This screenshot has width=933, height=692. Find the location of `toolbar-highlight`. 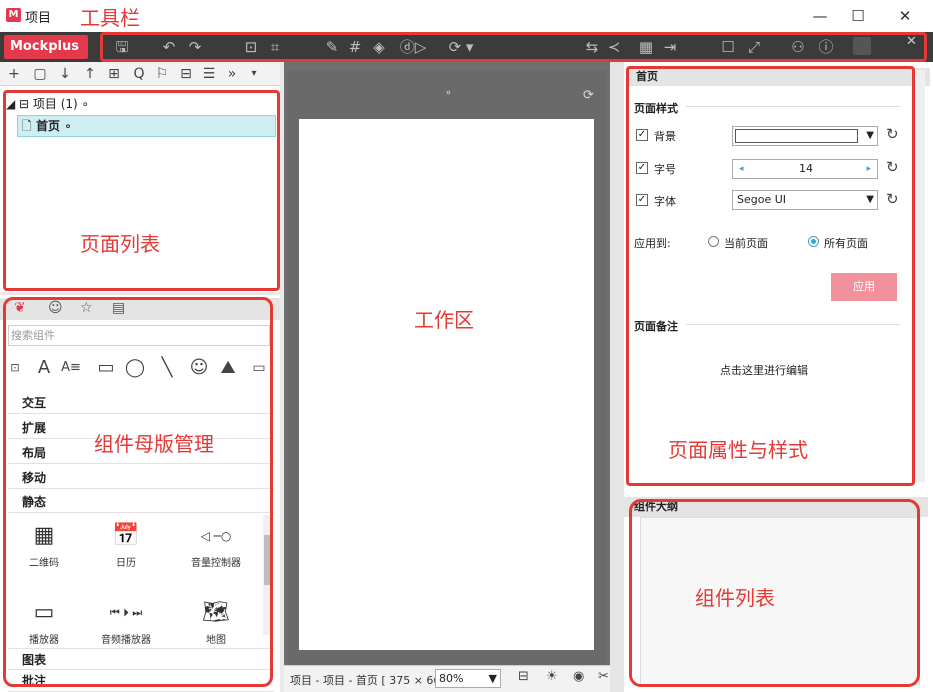

toolbar-highlight is located at coordinates (513, 47).